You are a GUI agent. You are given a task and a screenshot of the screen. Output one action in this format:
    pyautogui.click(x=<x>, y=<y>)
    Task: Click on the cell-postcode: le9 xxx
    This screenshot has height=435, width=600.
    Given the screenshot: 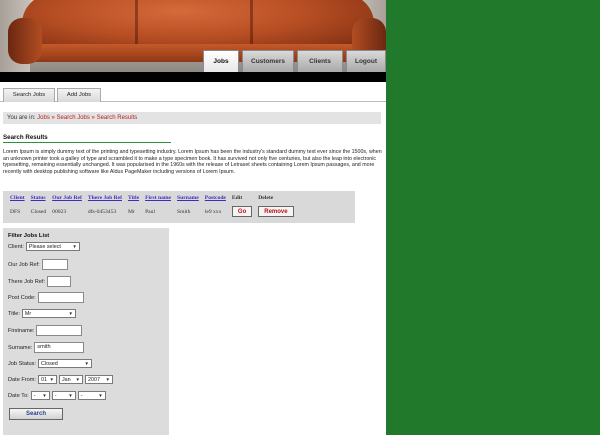 What is the action you would take?
    pyautogui.click(x=213, y=211)
    